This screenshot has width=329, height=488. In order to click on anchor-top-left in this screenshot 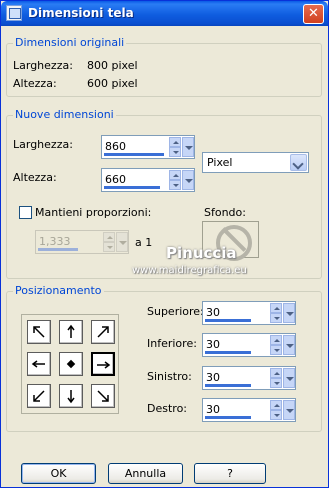, I will do `click(39, 332)`.